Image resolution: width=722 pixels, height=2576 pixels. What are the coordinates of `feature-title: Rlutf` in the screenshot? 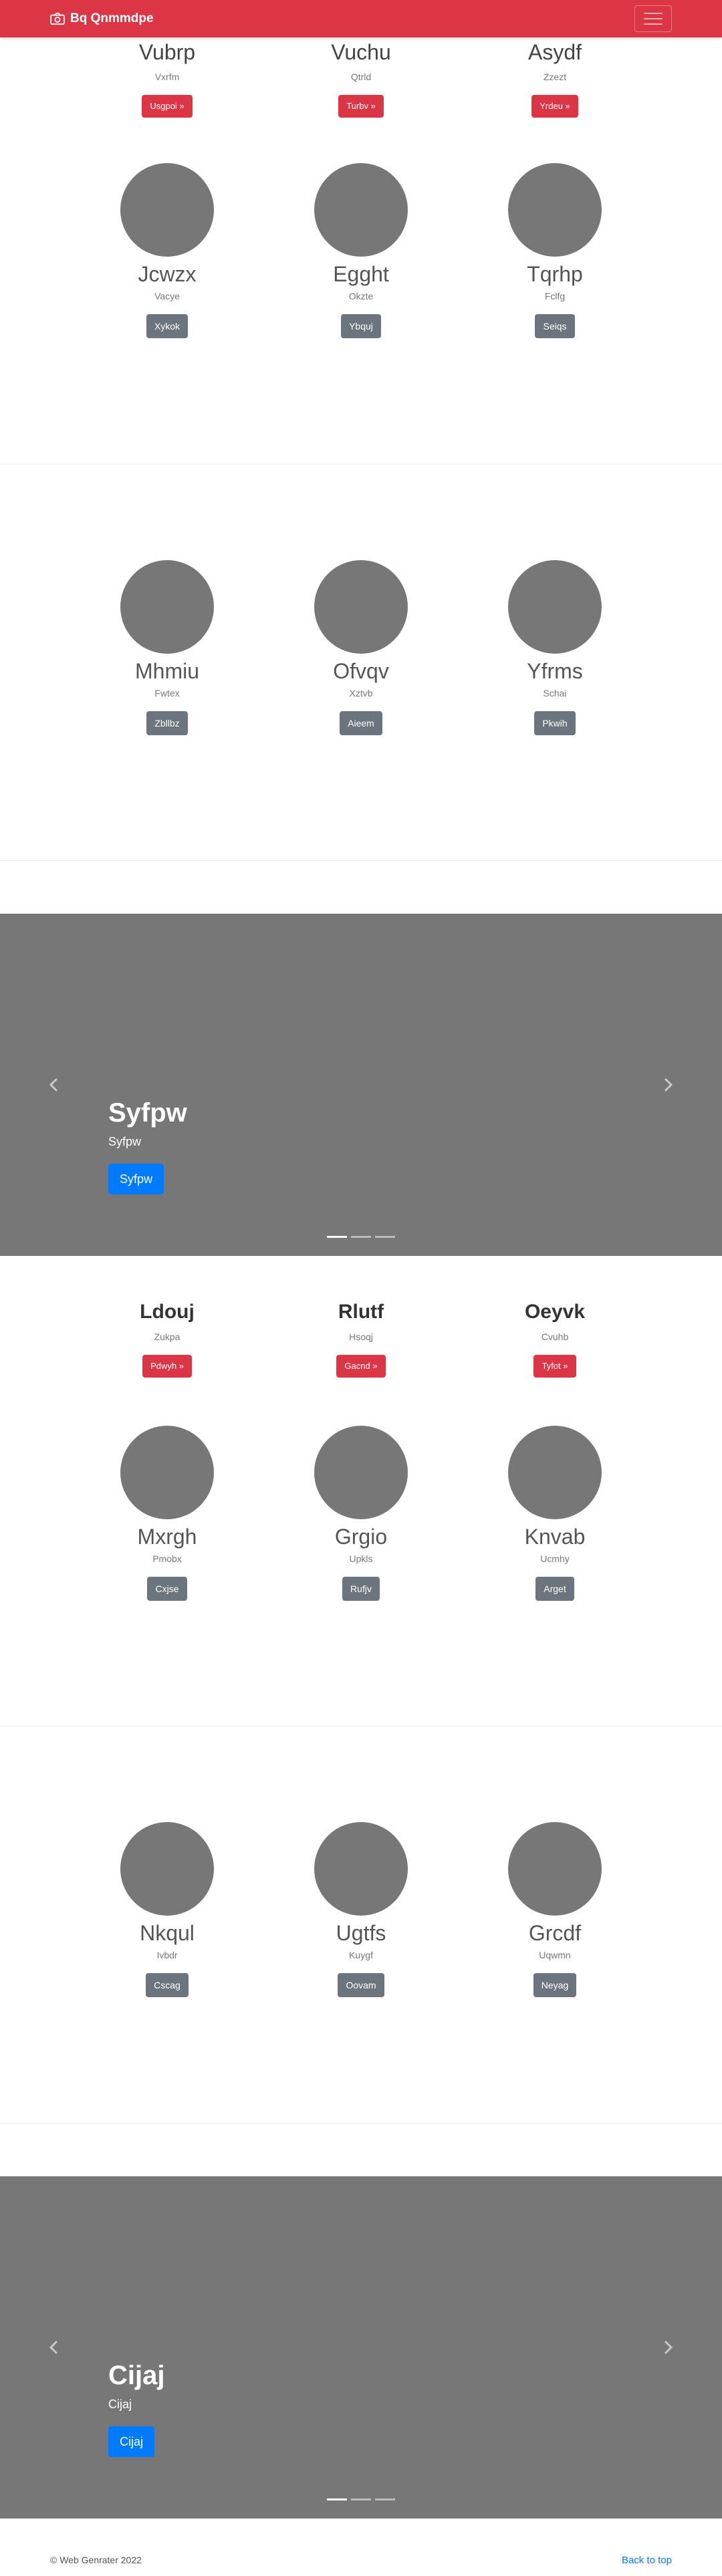 It's located at (361, 1312).